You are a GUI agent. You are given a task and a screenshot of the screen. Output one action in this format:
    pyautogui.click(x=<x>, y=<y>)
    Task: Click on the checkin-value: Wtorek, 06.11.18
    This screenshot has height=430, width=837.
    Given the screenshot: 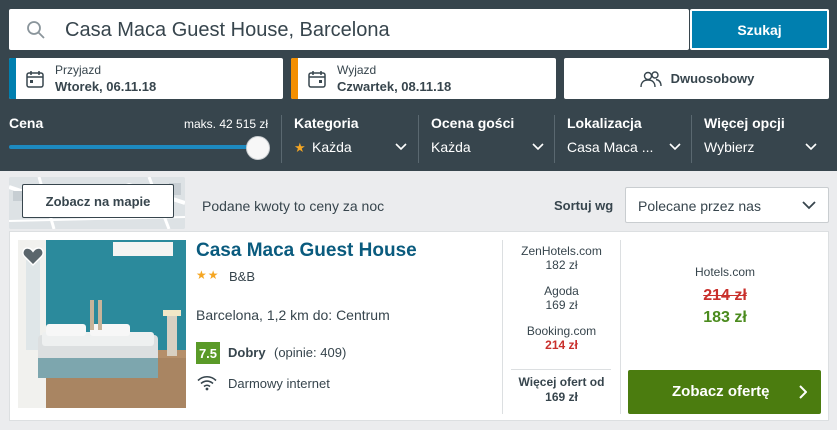 What is the action you would take?
    pyautogui.click(x=106, y=86)
    